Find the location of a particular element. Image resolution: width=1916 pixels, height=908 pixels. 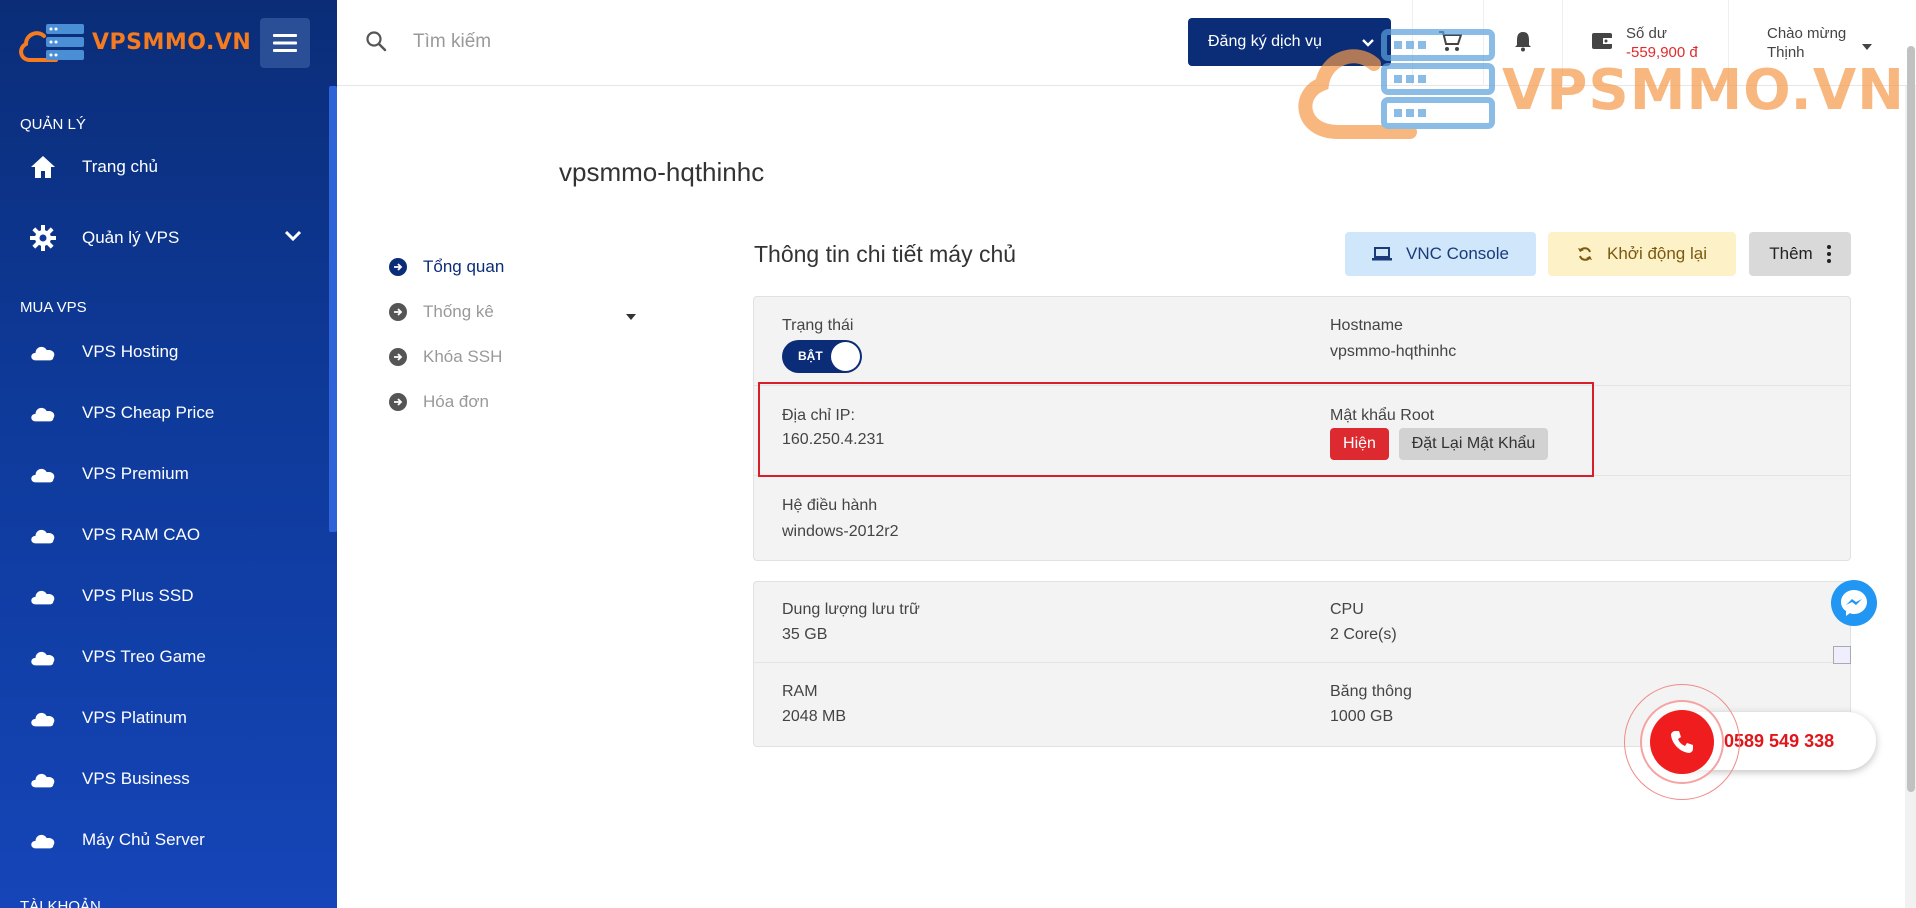

server-details-title: Thông tin chi tiết máy chủ is located at coordinates (885, 254).